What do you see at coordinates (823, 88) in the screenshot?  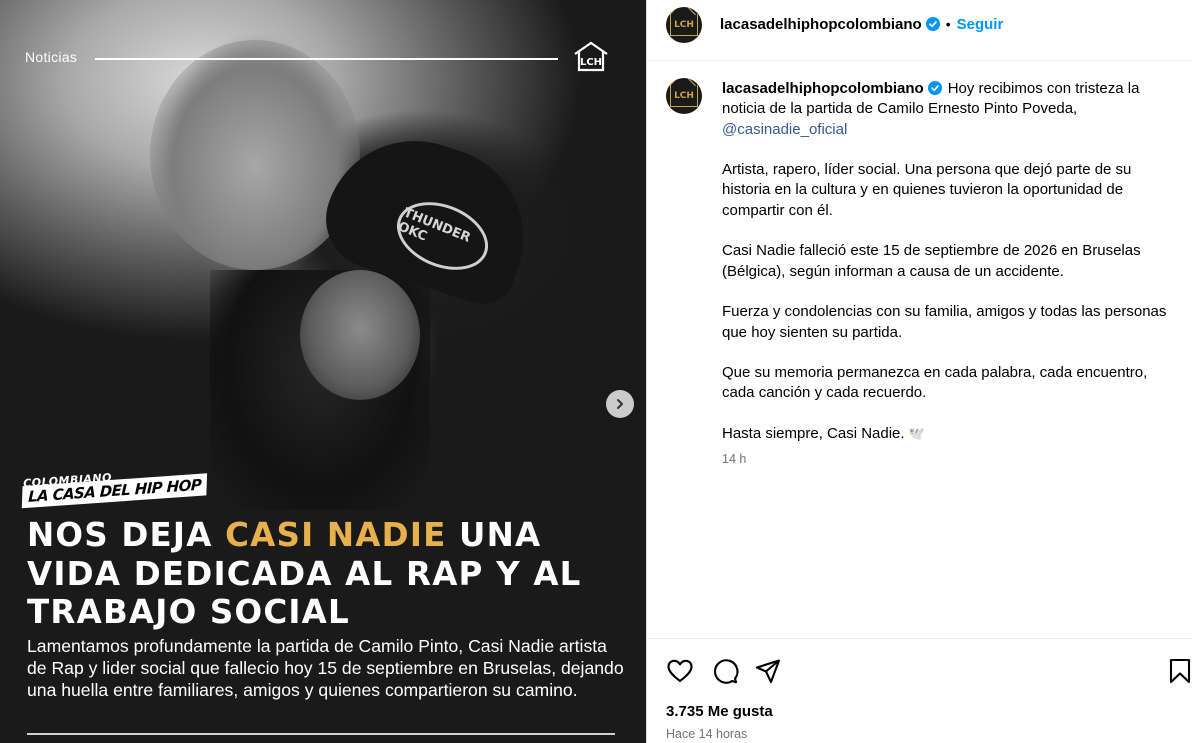 I see `caption-username-text: lacasadelhiphopcolombiano` at bounding box center [823, 88].